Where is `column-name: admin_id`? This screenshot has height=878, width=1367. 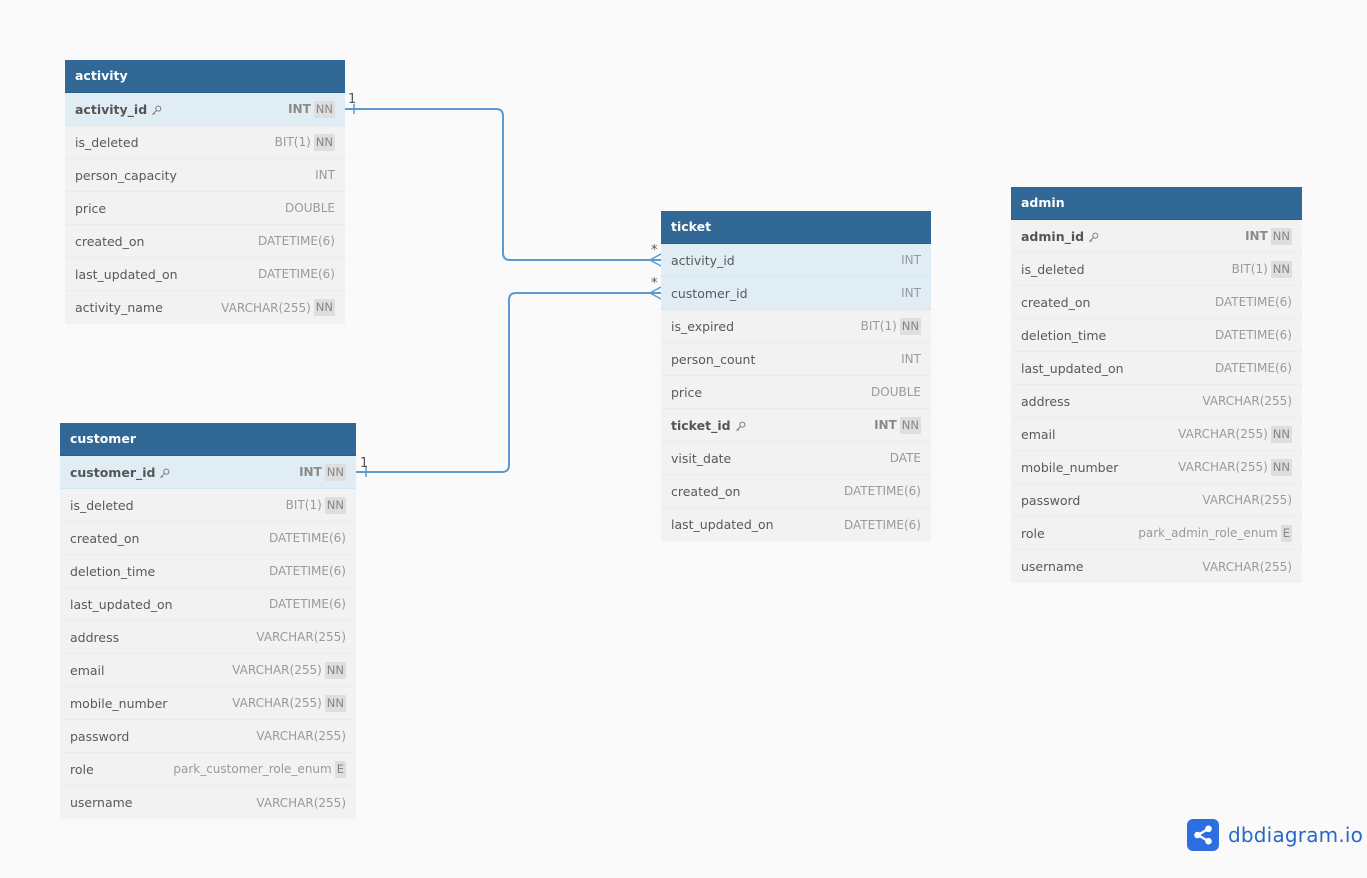
column-name: admin_id is located at coordinates (1053, 236).